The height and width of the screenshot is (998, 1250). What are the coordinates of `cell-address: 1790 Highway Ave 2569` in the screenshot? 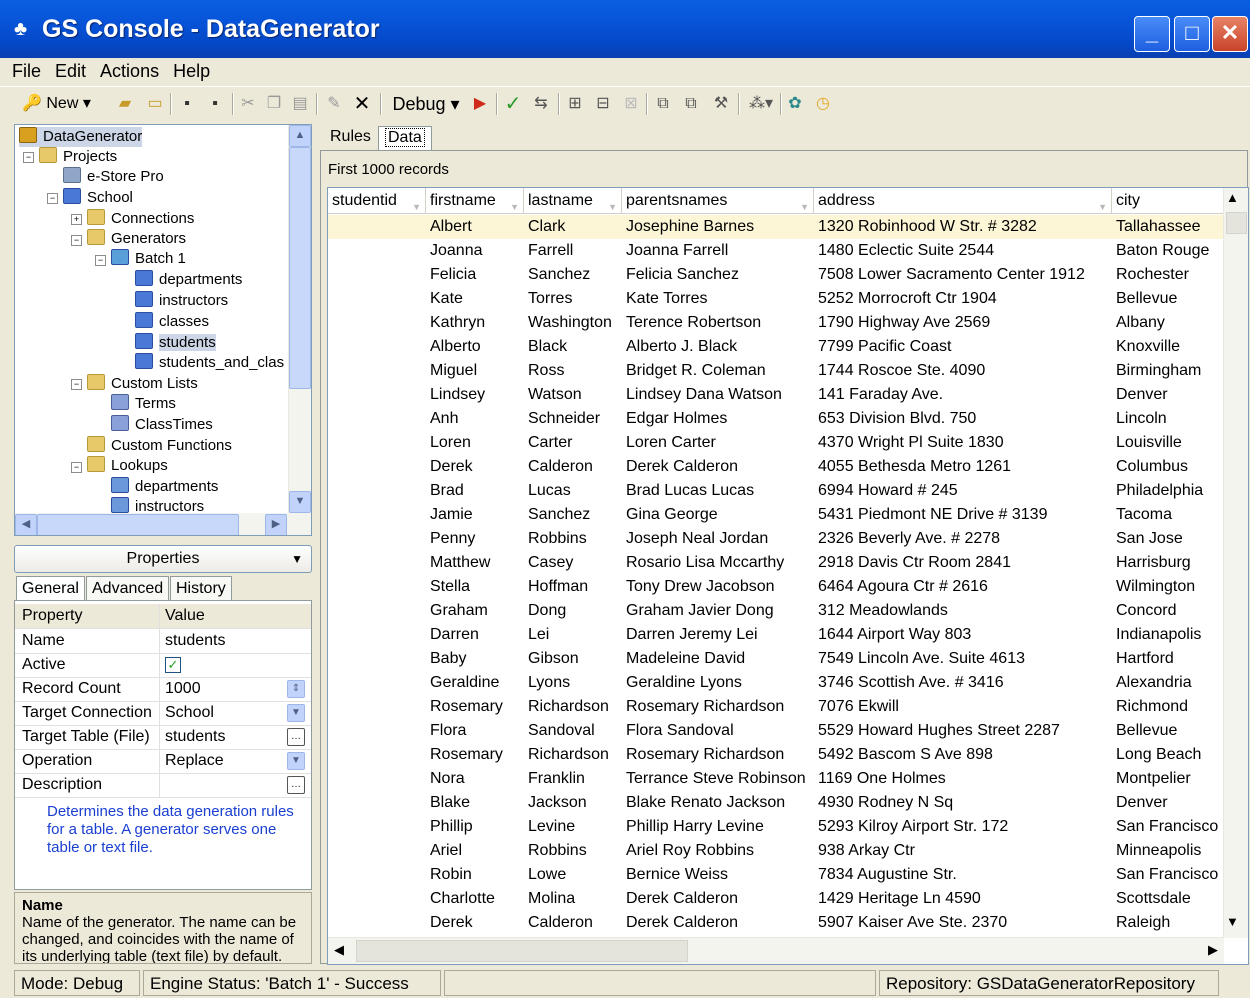 It's located at (964, 323).